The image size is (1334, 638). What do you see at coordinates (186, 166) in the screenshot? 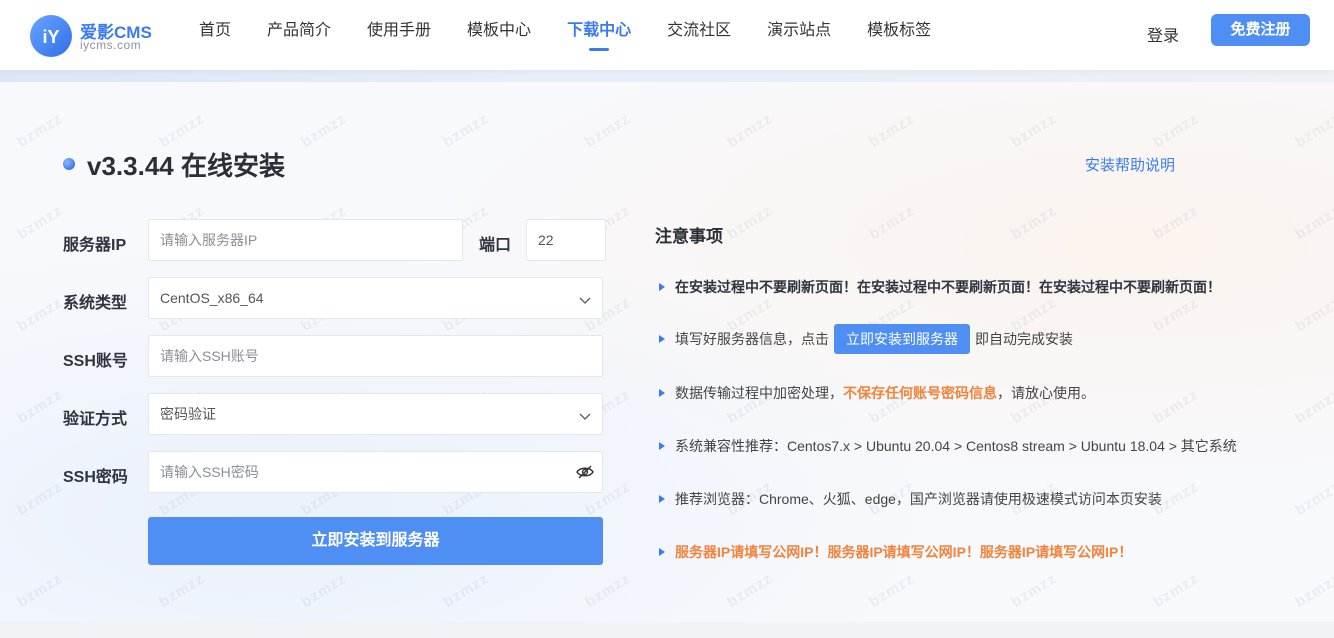
I see `page-title: v3.3.44 在线安装` at bounding box center [186, 166].